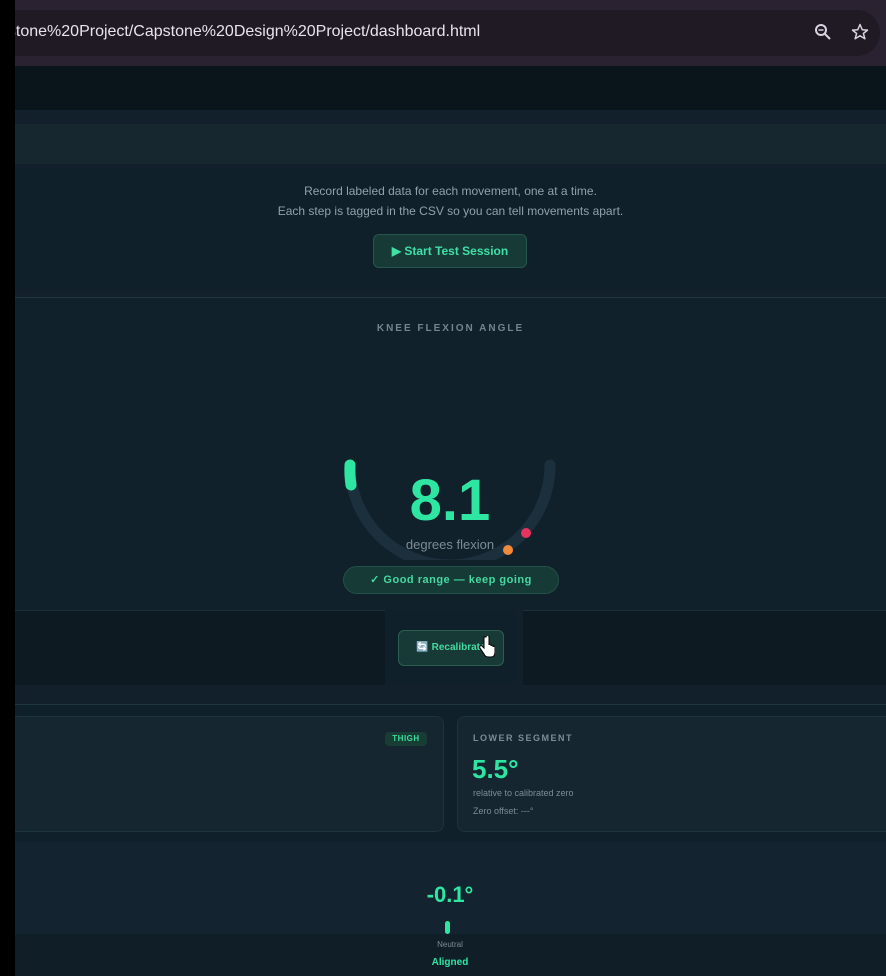 Image resolution: width=886 pixels, height=976 pixels. I want to click on zero-offset-text: Zero offset: ---°, so click(503, 811).